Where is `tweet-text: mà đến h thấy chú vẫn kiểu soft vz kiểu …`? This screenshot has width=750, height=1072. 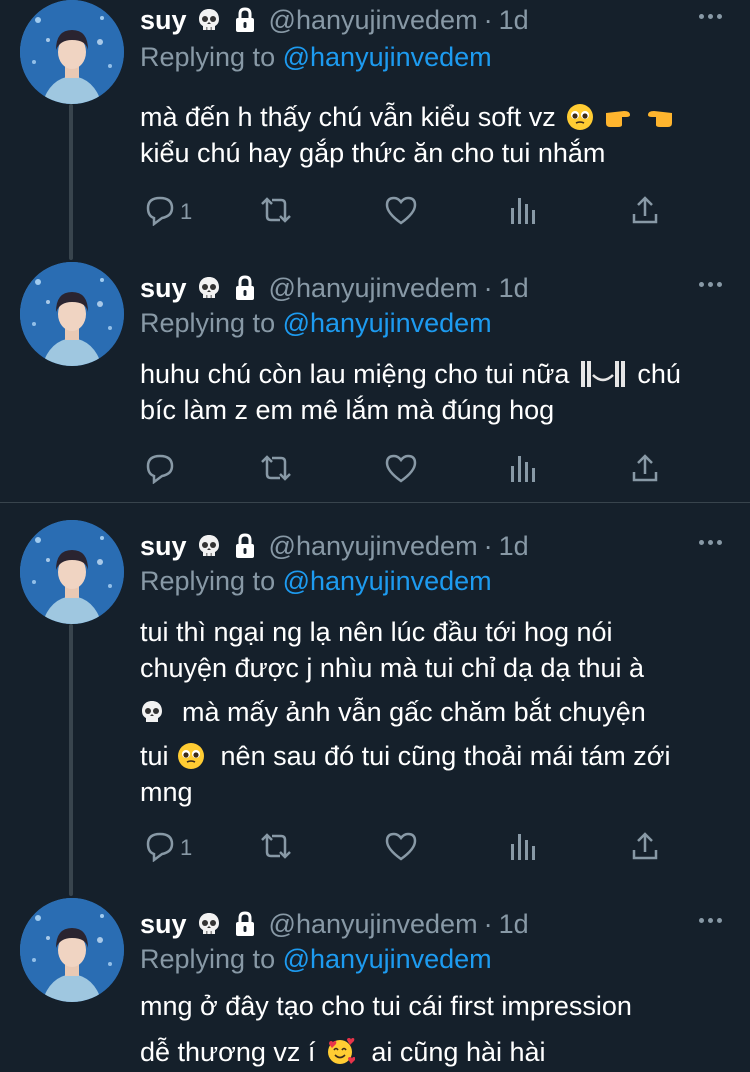
tweet-text: mà đến h thấy chú vẫn kiểu soft vz kiểu … is located at coordinates (435, 135).